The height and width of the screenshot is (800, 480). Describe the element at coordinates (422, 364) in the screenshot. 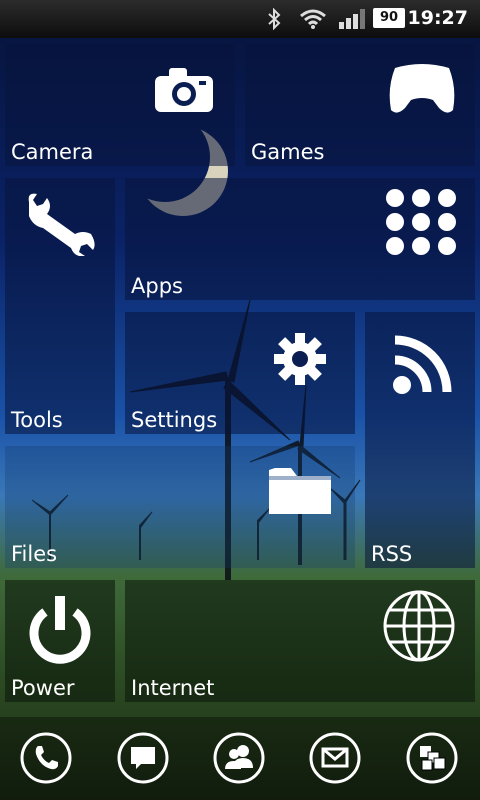

I see `rss-icon` at that location.